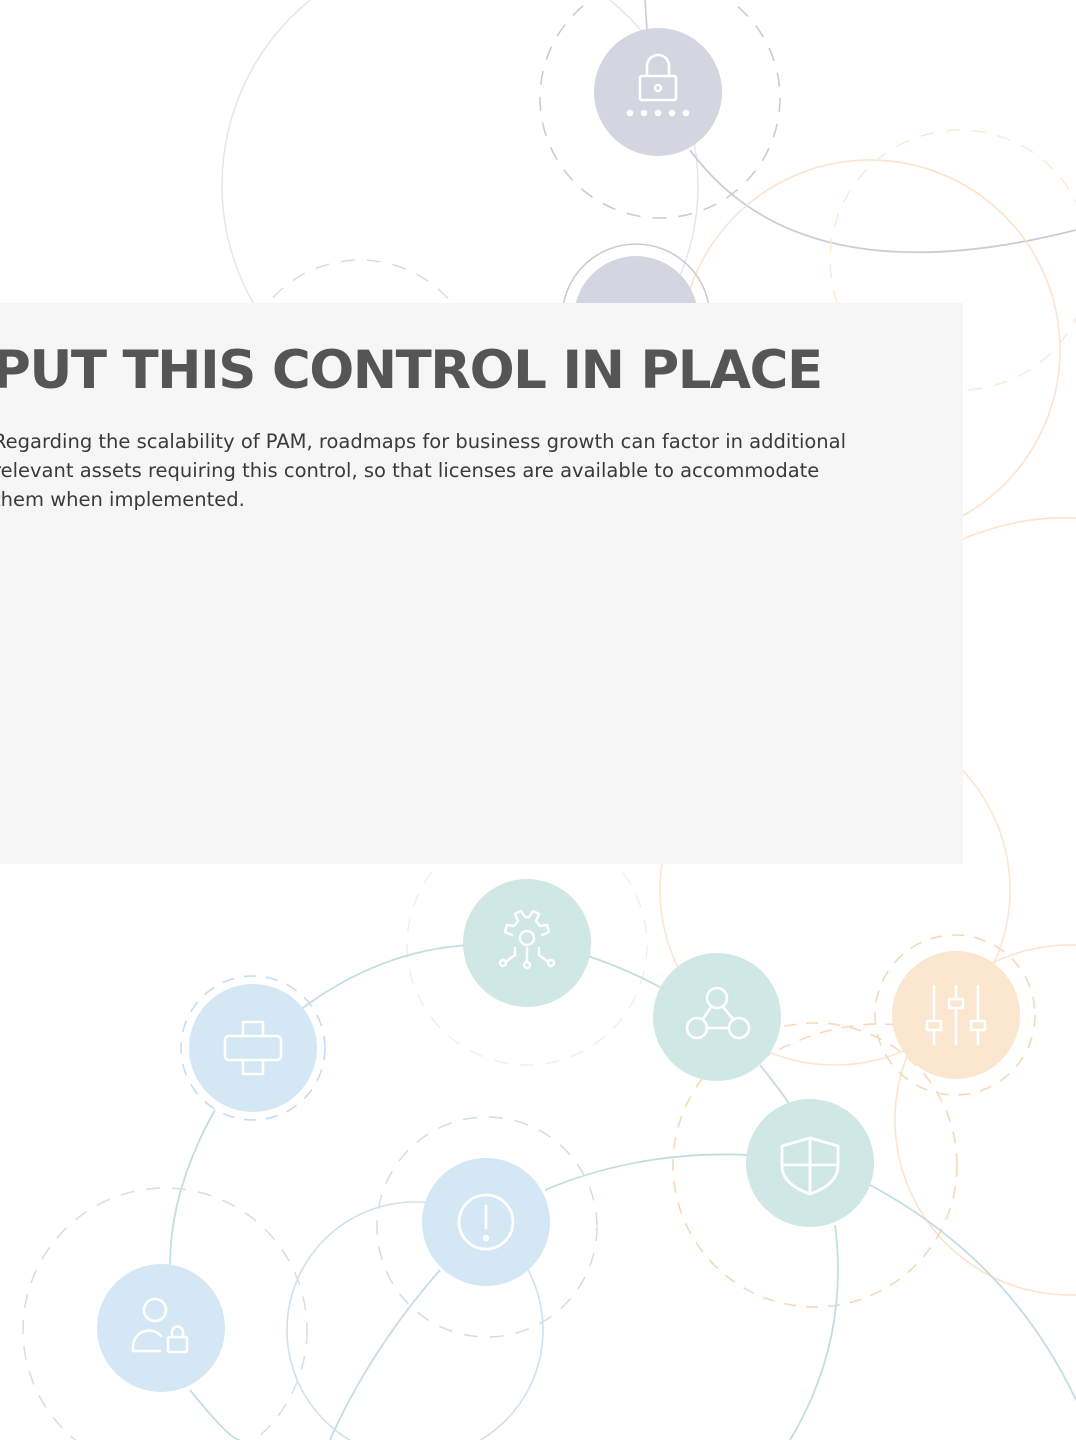 The height and width of the screenshot is (1440, 1076). What do you see at coordinates (527, 943) in the screenshot?
I see `gear-icon-circle` at bounding box center [527, 943].